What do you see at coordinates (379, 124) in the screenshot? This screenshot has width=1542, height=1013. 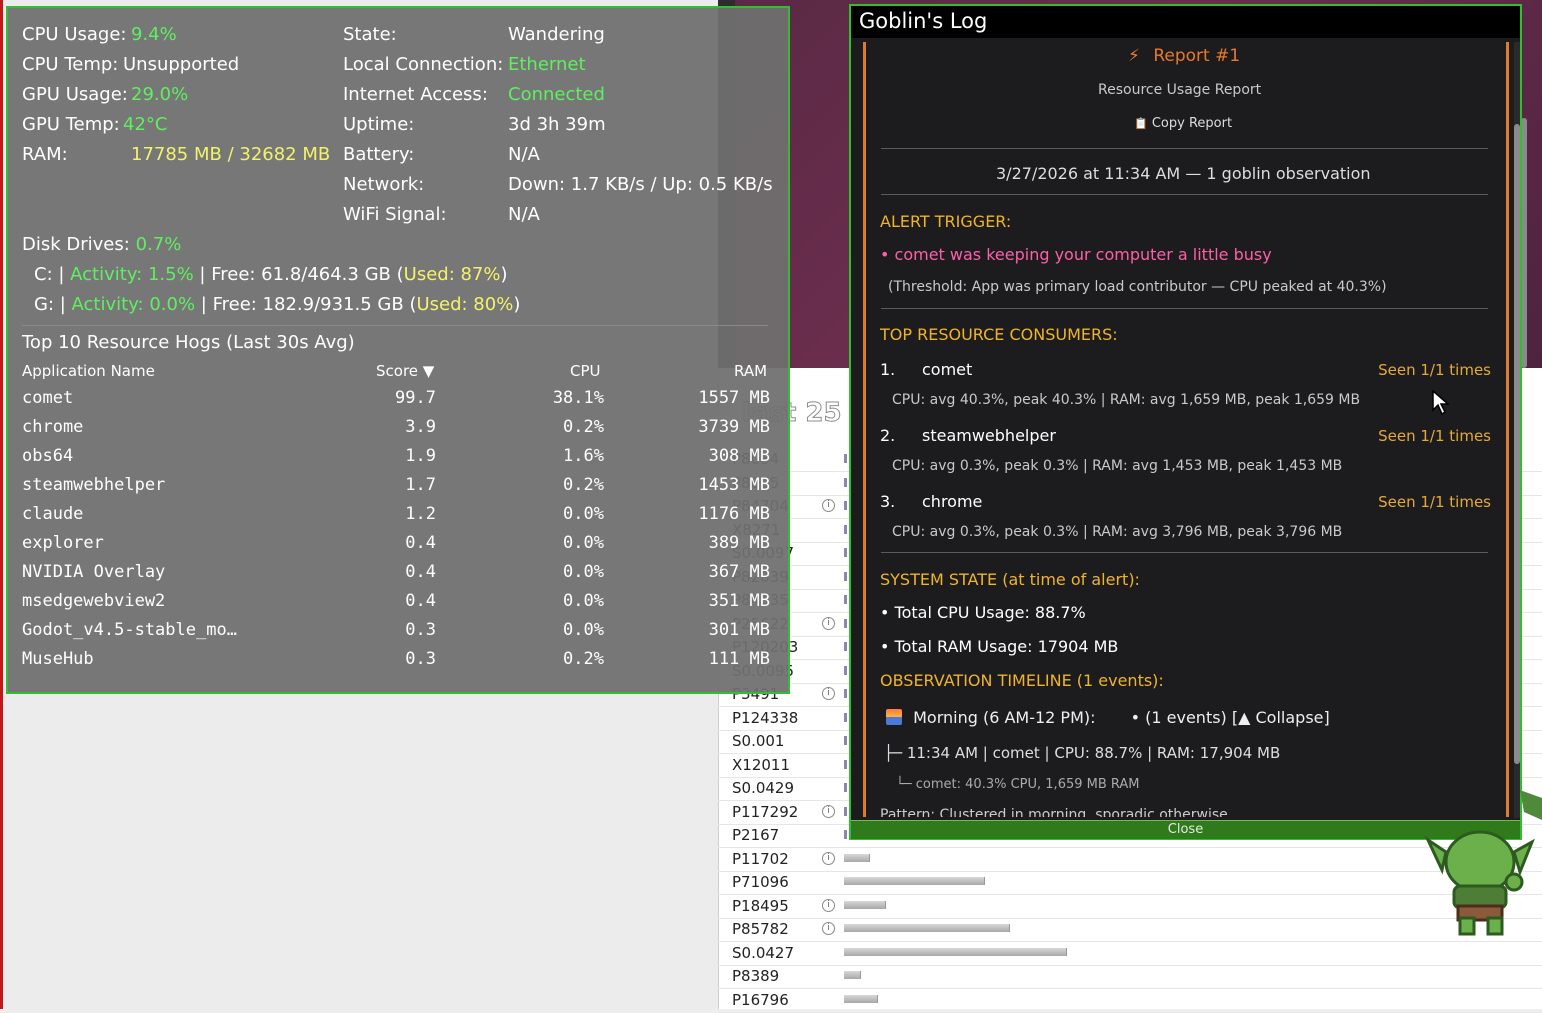 I see `stat-label: Uptime:` at bounding box center [379, 124].